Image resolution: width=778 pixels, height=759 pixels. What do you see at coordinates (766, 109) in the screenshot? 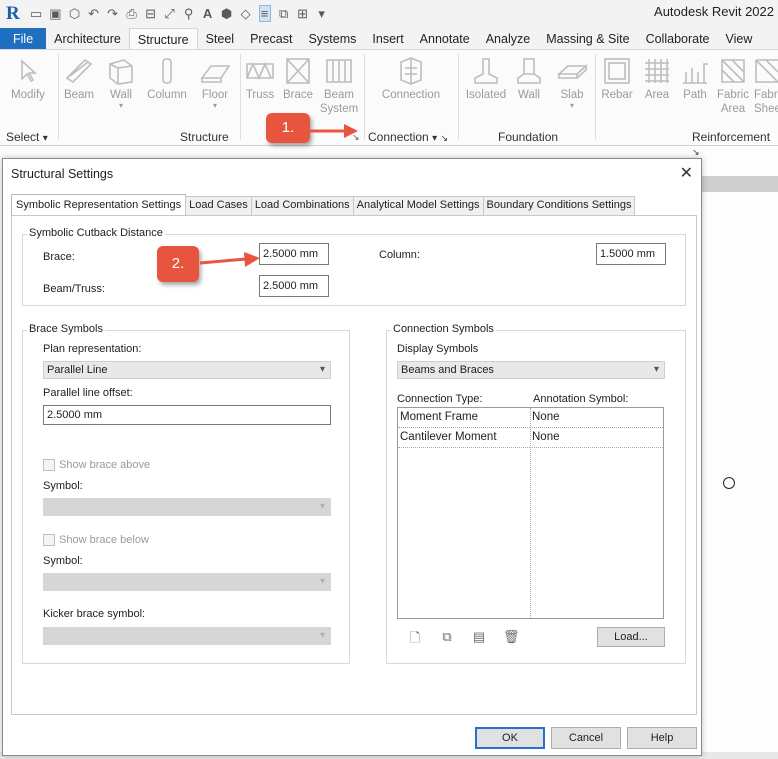
I see `fabric-sheet-label-line2: Shee` at bounding box center [766, 109].